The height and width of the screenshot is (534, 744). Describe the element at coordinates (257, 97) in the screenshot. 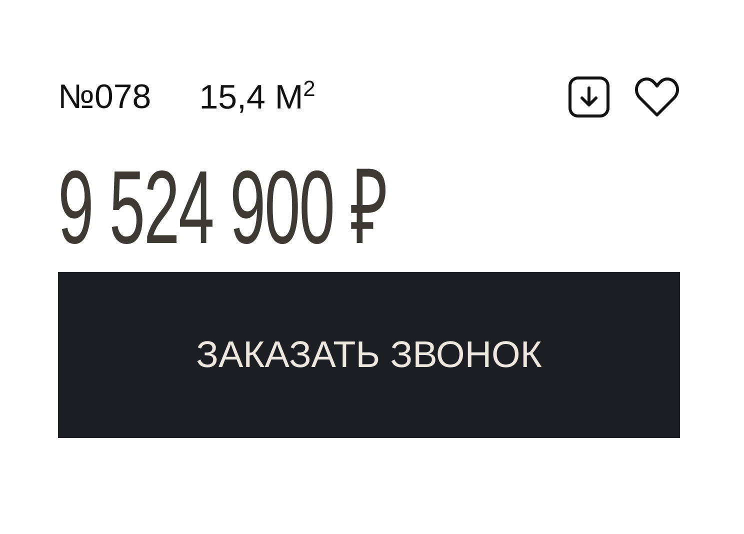

I see `apartment-area: 15,4 М$^{2}$` at that location.